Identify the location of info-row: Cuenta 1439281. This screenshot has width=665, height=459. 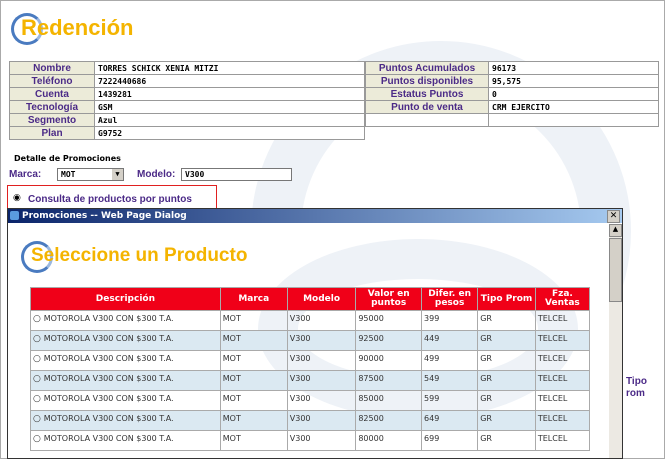
(187, 94).